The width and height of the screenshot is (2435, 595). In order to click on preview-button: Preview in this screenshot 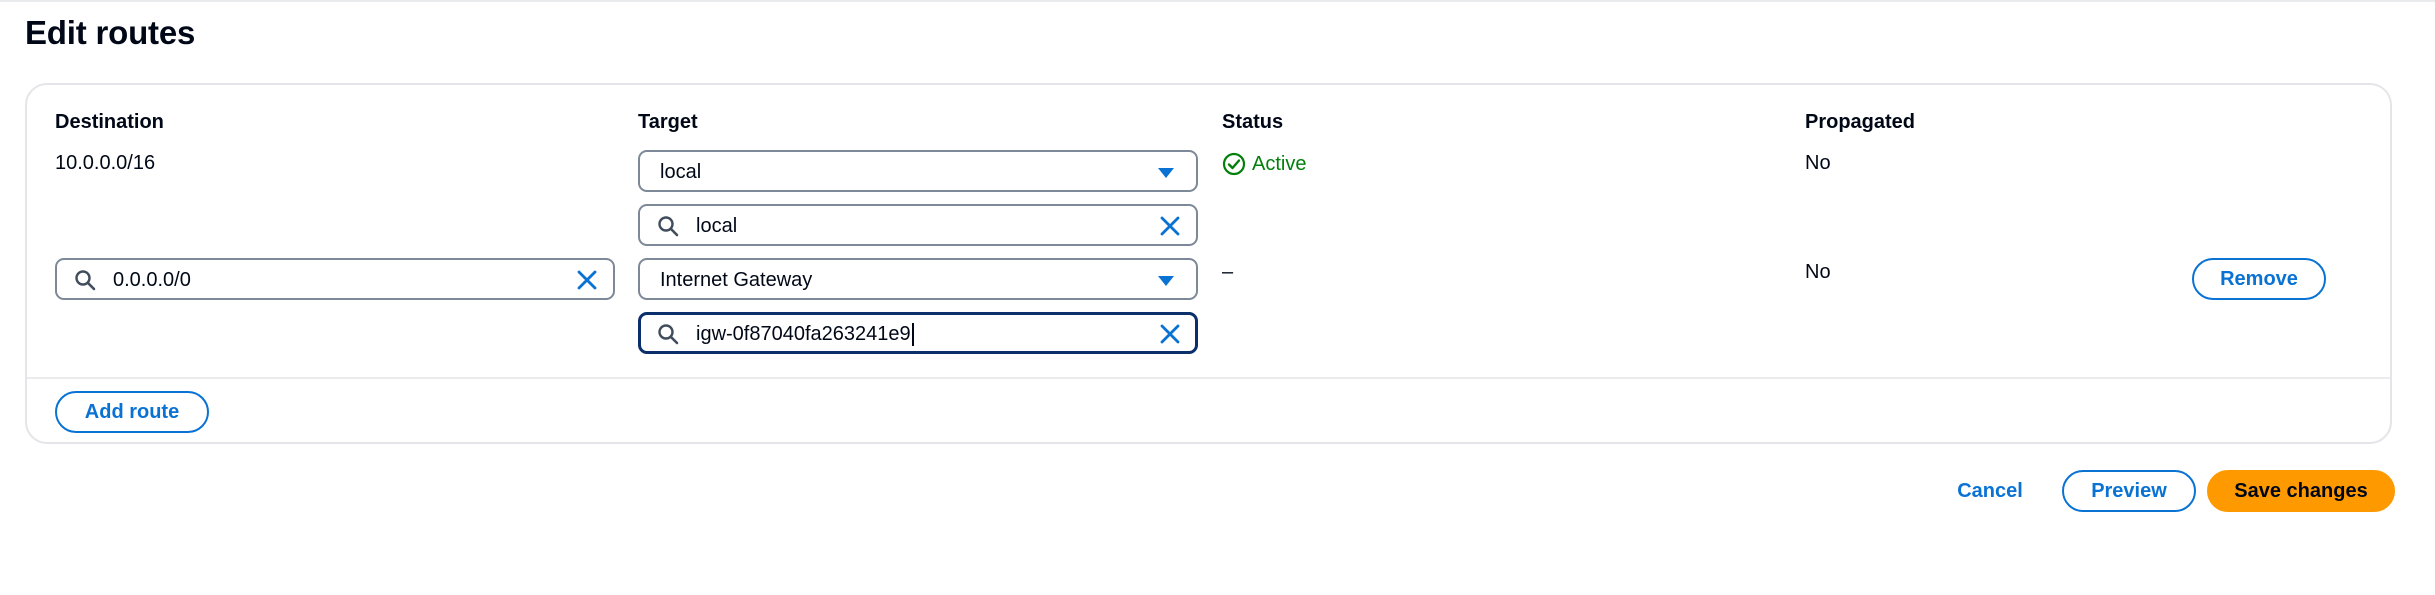, I will do `click(2129, 491)`.